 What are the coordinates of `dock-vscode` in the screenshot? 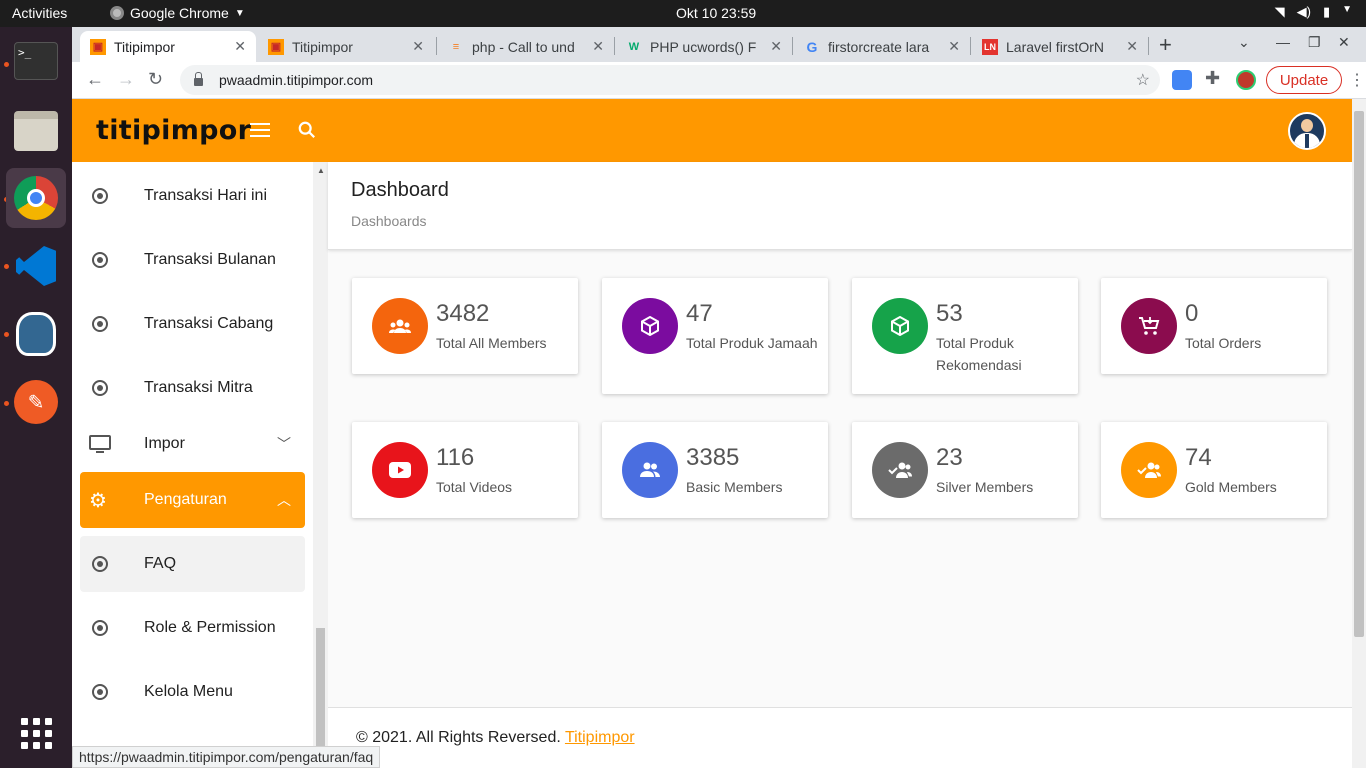 It's located at (36, 266).